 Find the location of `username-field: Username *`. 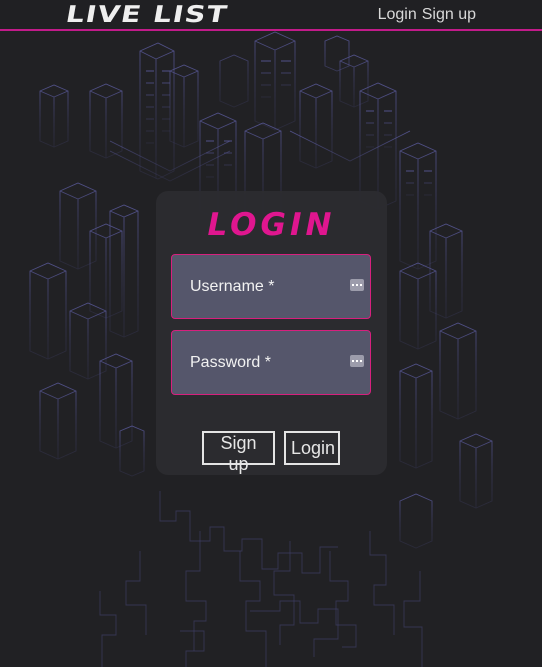

username-field: Username * is located at coordinates (271, 286).